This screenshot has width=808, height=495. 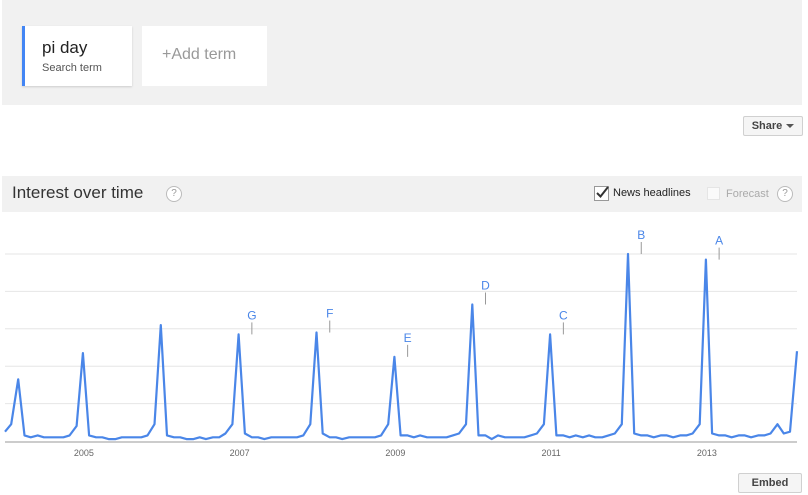 I want to click on news-headlines-checkbox, so click(x=601, y=193).